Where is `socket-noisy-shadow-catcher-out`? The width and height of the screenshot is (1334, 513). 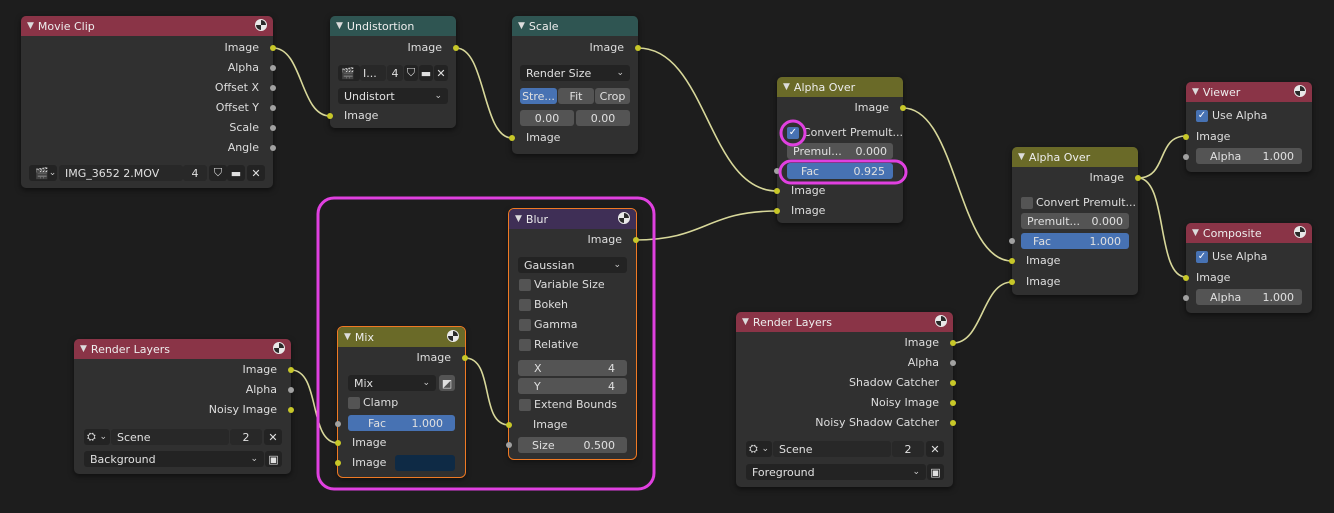
socket-noisy-shadow-catcher-out is located at coordinates (953, 423).